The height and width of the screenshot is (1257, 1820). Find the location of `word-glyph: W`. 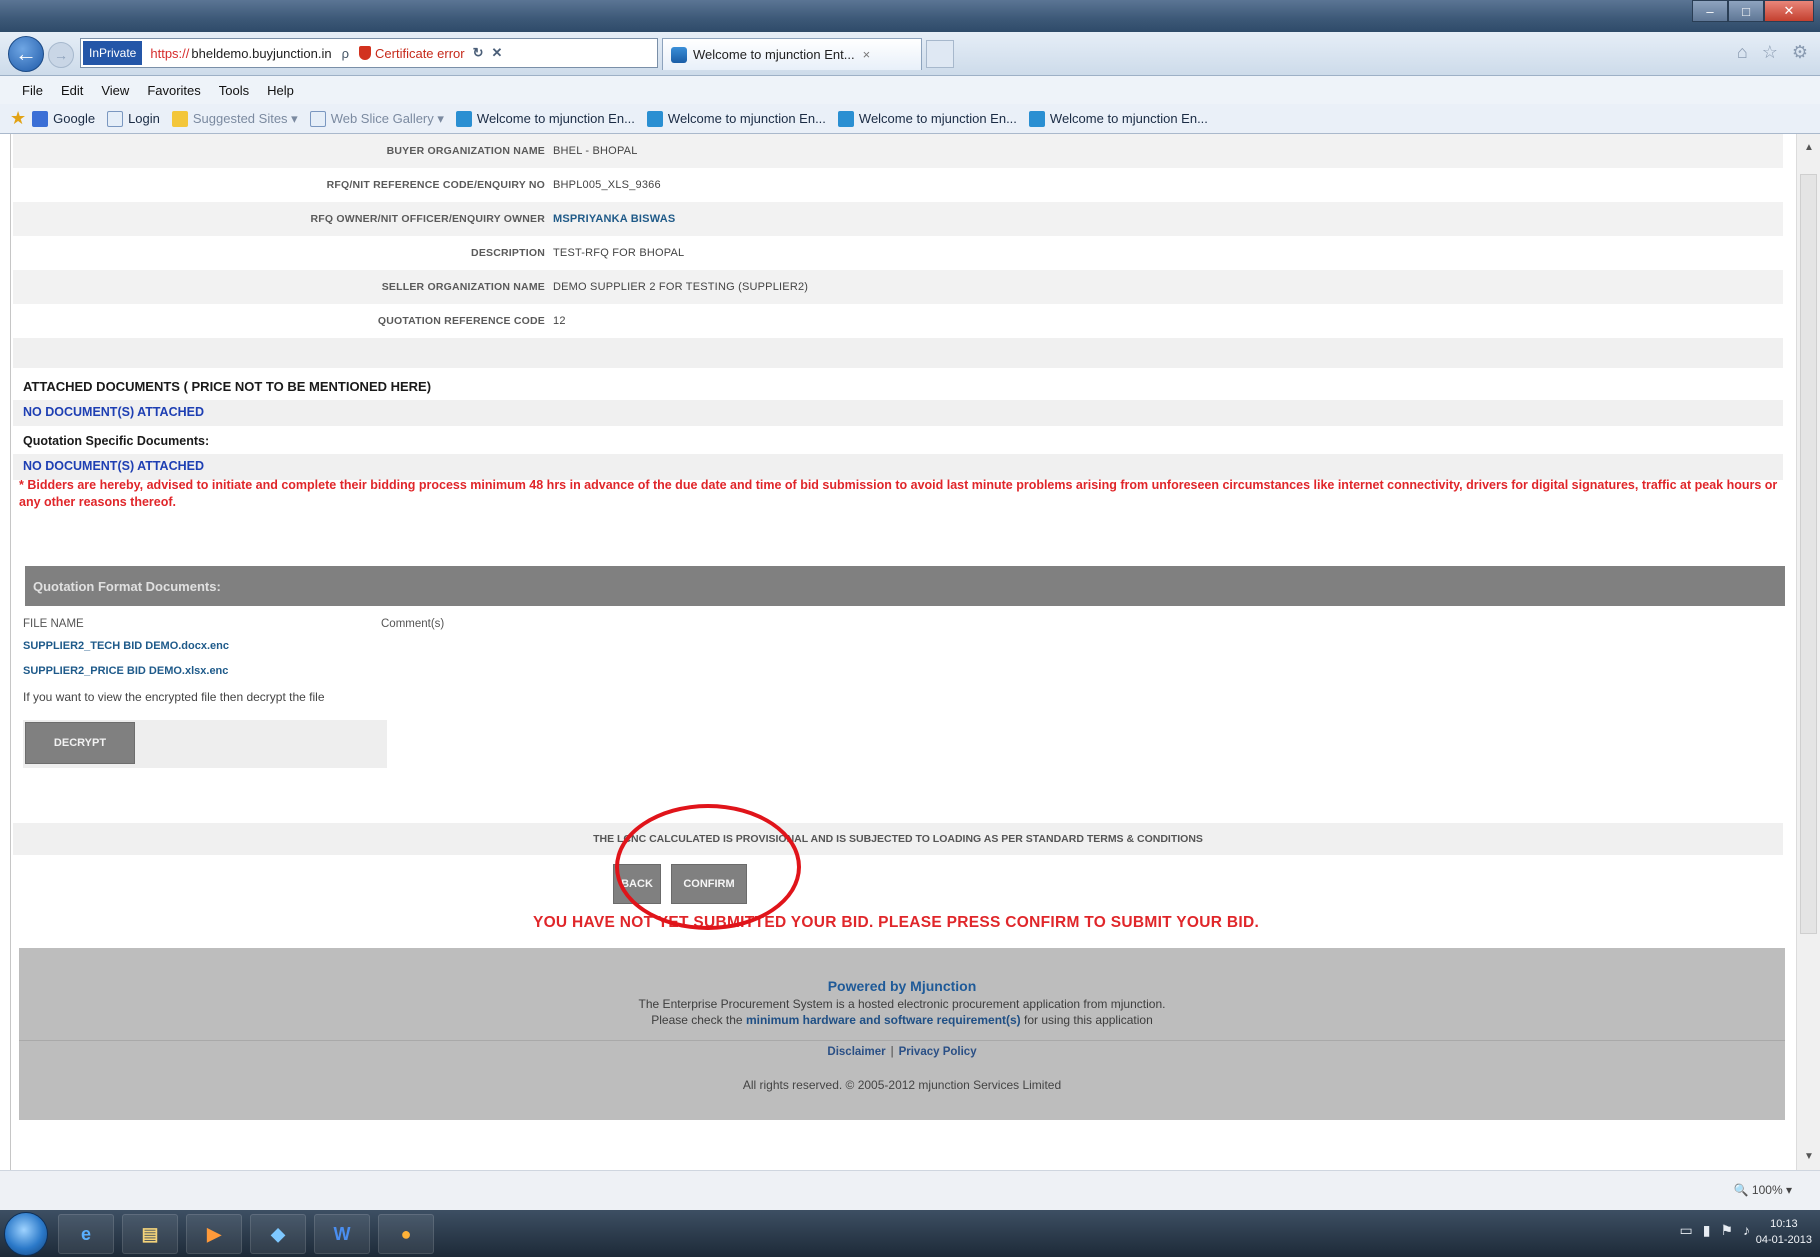

word-glyph: W is located at coordinates (342, 1233).